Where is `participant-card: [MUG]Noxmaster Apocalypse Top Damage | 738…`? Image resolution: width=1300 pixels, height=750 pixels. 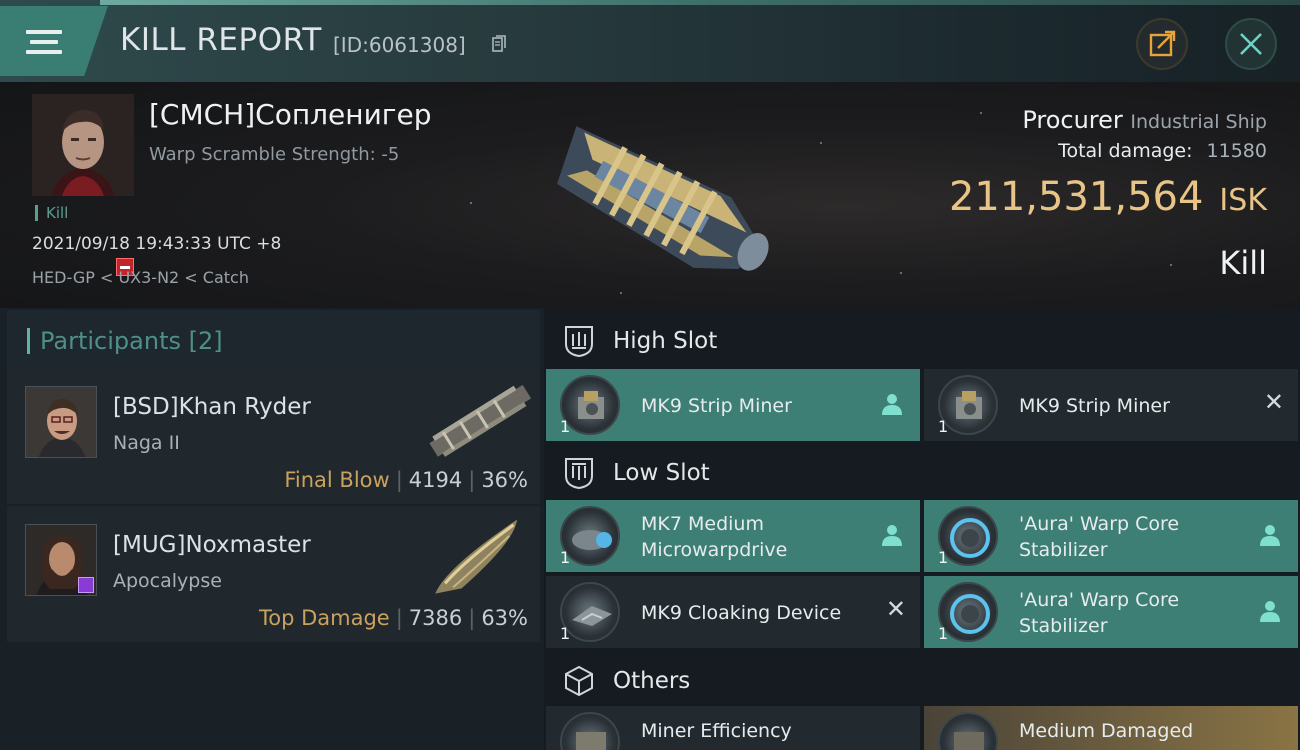 participant-card: [MUG]Noxmaster Apocalypse Top Damage | 738… is located at coordinates (273, 574).